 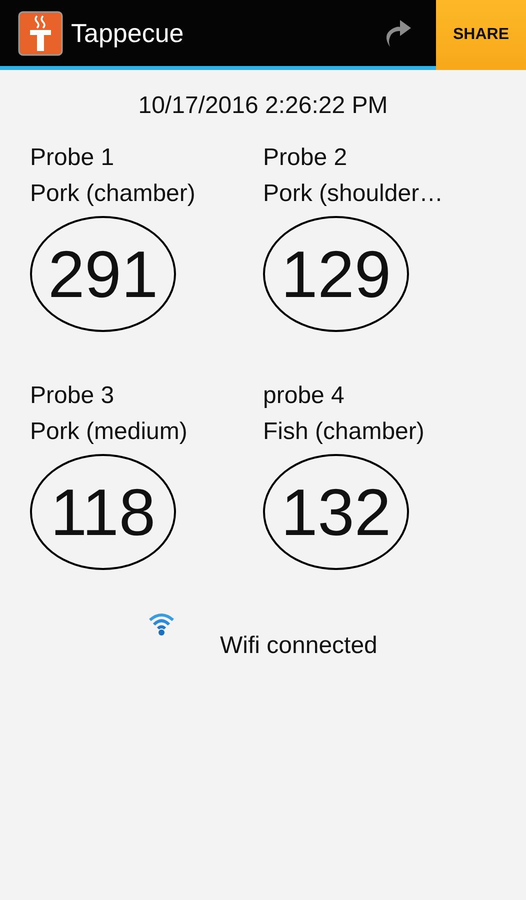 I want to click on connection-status: Wifi connected, so click(x=299, y=646).